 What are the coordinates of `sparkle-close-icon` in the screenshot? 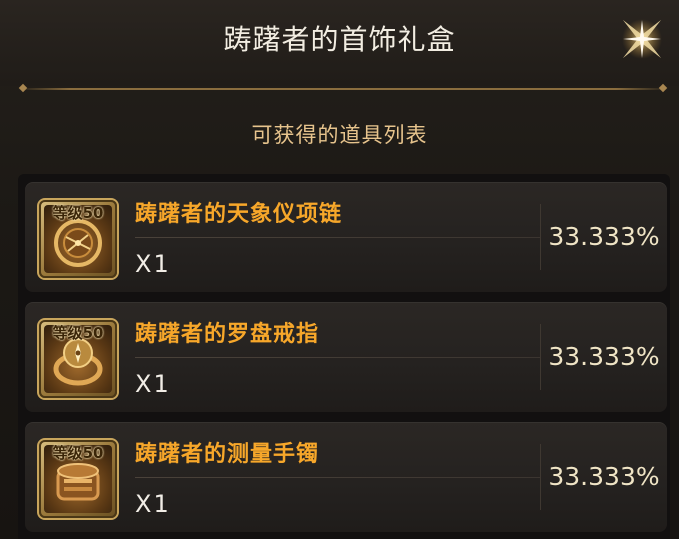 It's located at (642, 39).